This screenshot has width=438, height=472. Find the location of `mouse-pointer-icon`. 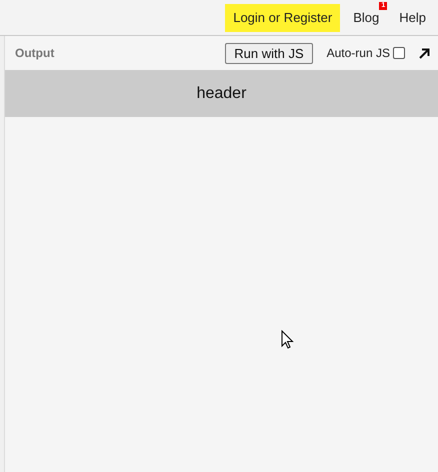

mouse-pointer-icon is located at coordinates (287, 339).